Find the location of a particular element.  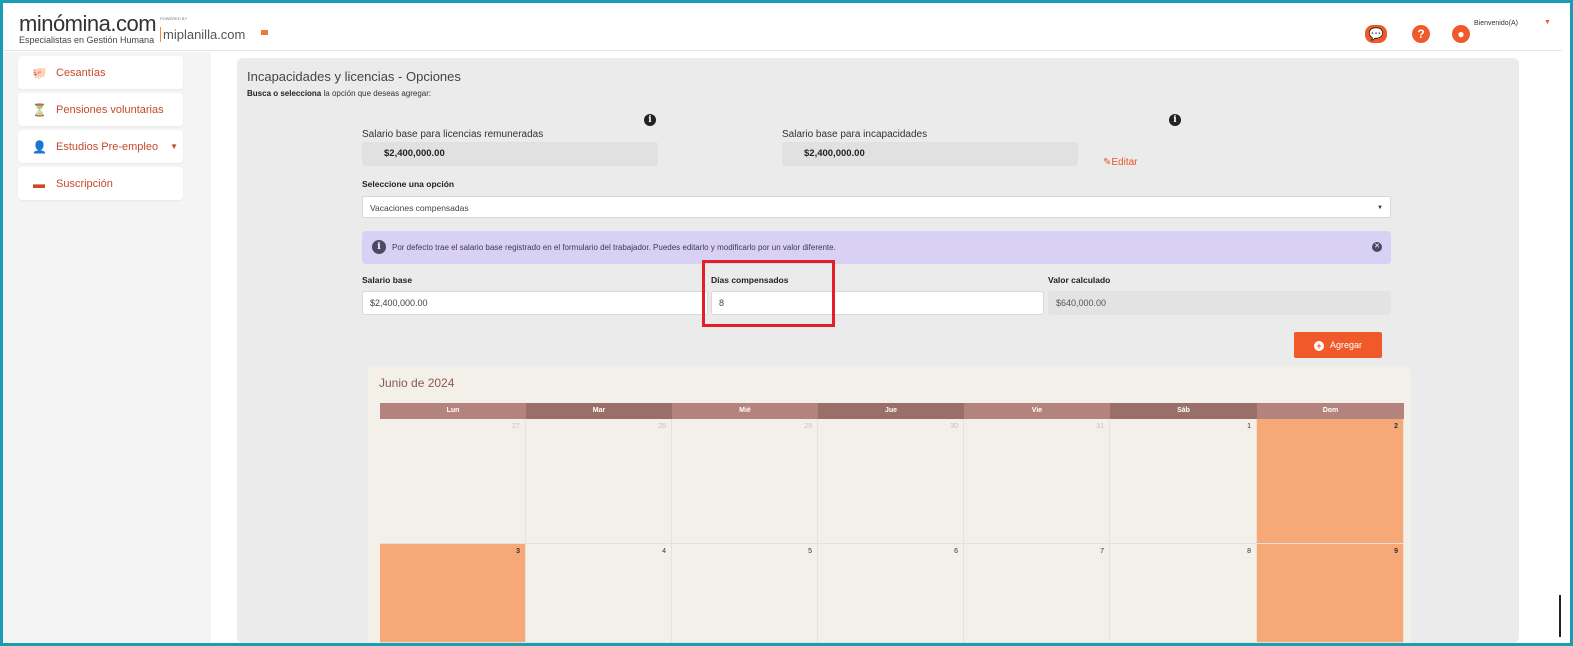

day-header: Lun is located at coordinates (453, 411).